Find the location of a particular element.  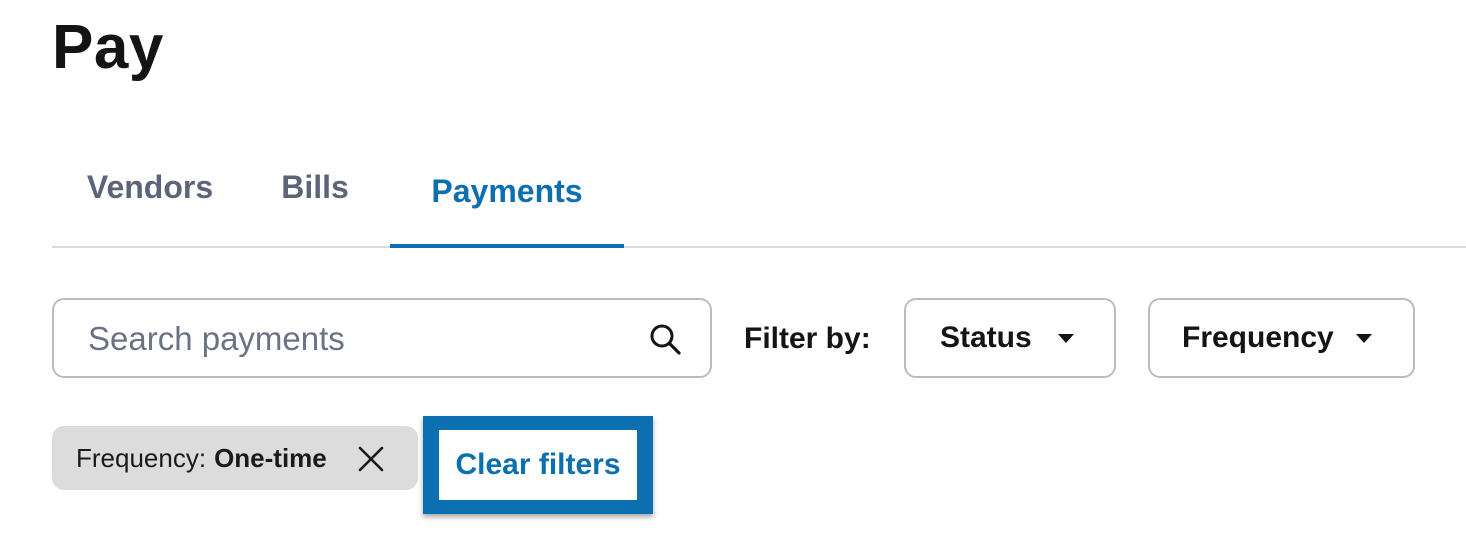

active-filter-chip: Frequency: One-time is located at coordinates (235, 458).